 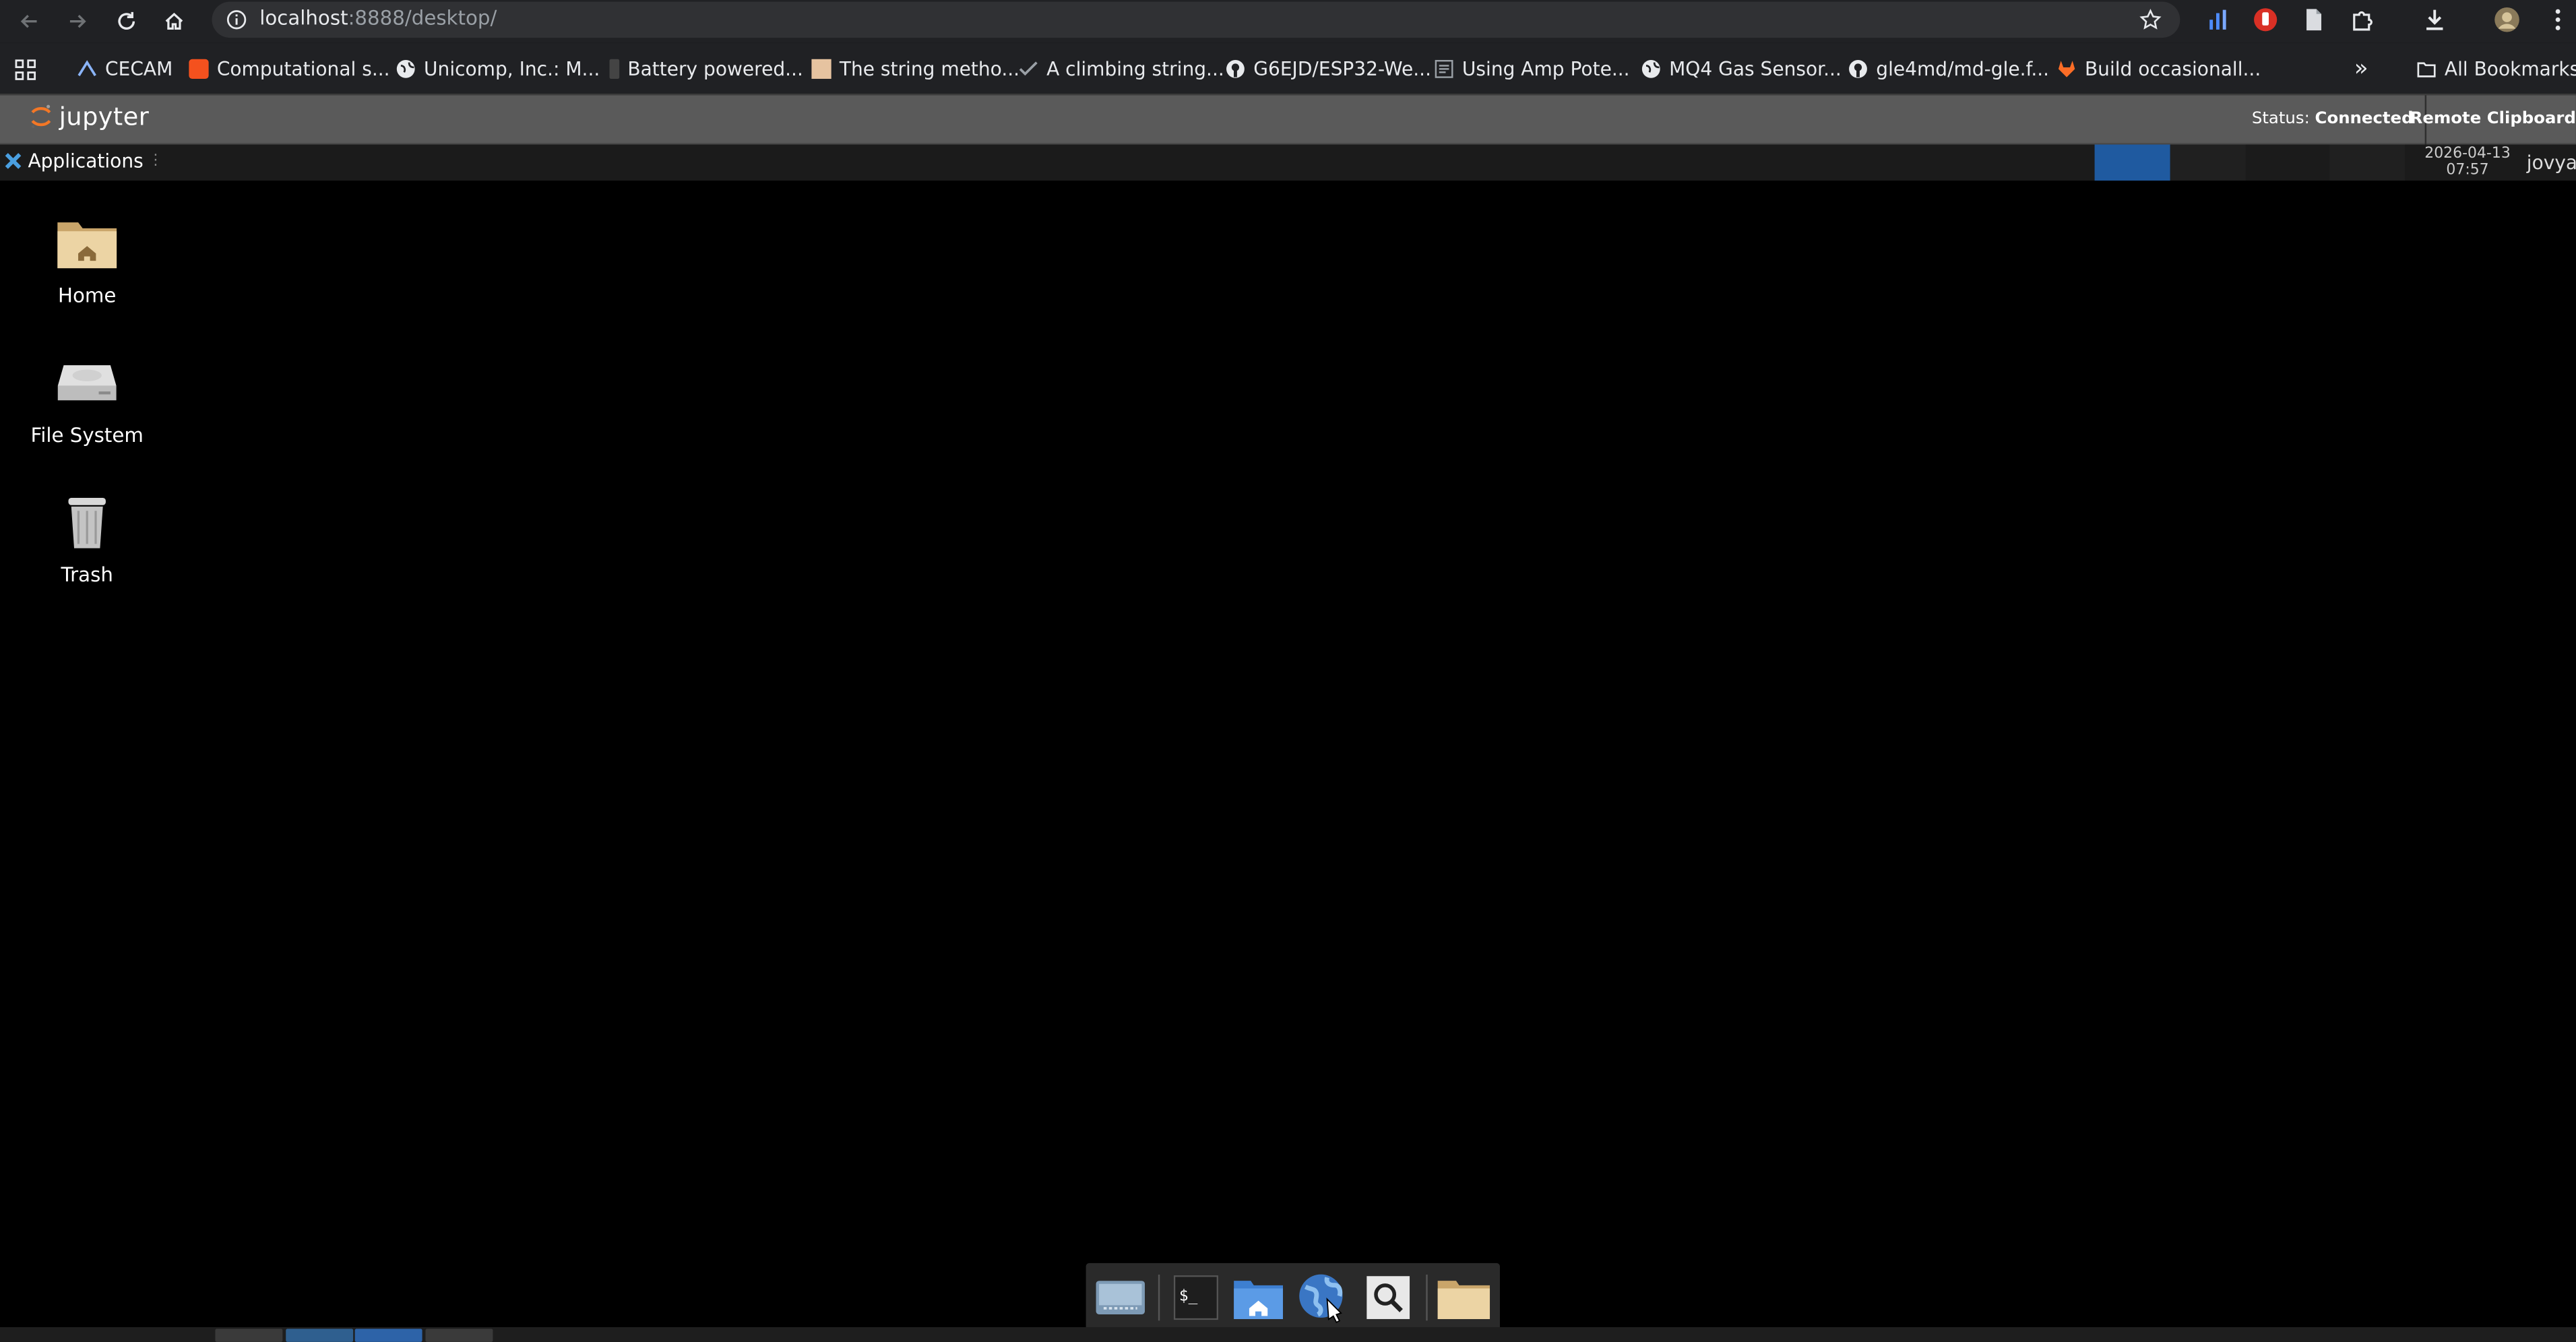 I want to click on reload-button, so click(x=126, y=21).